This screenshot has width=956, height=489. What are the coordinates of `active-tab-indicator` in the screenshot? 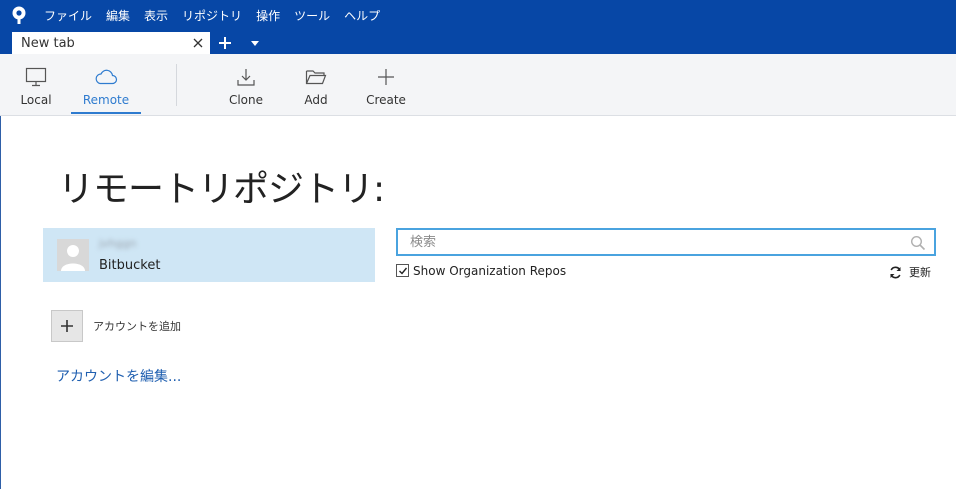 It's located at (106, 113).